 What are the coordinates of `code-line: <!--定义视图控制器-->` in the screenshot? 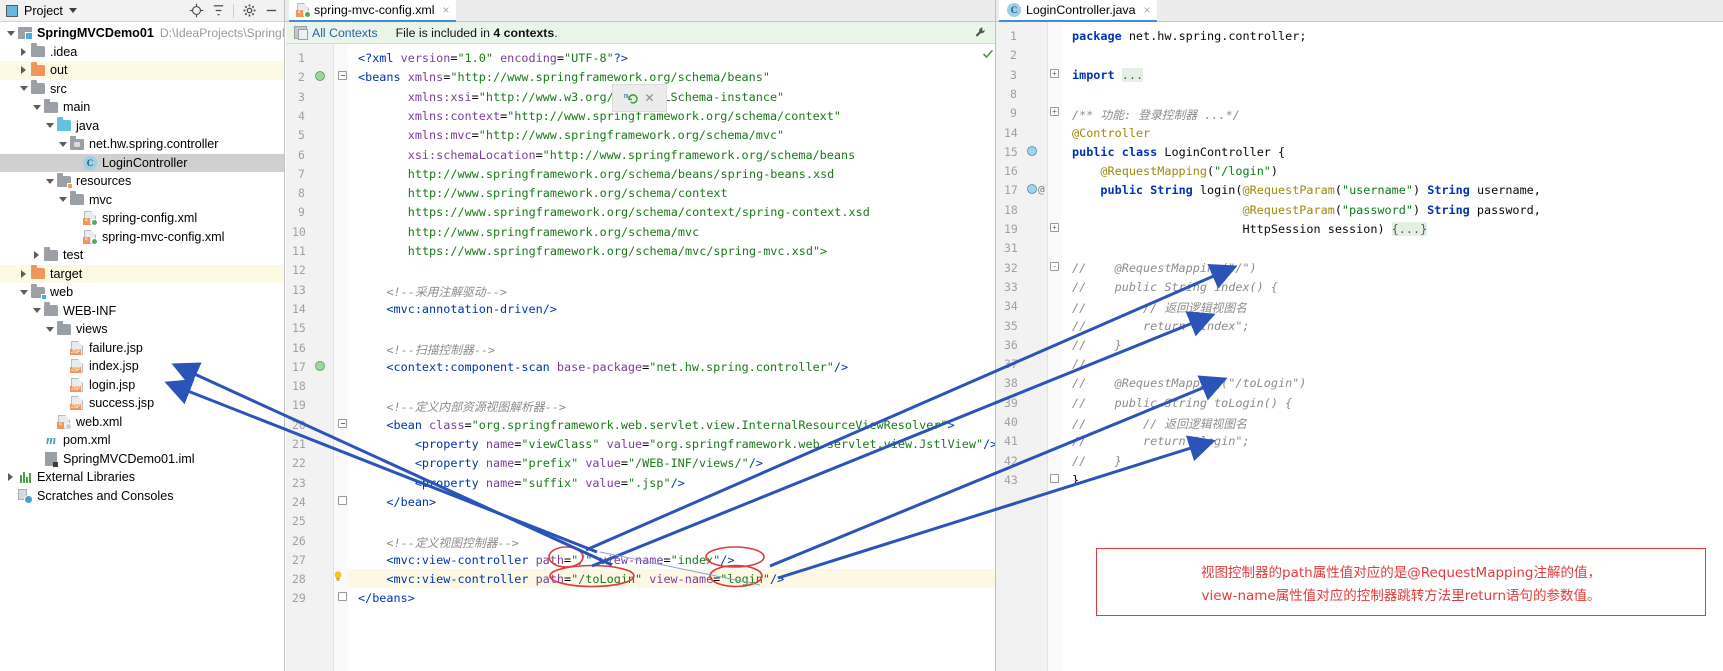 It's located at (438, 542).